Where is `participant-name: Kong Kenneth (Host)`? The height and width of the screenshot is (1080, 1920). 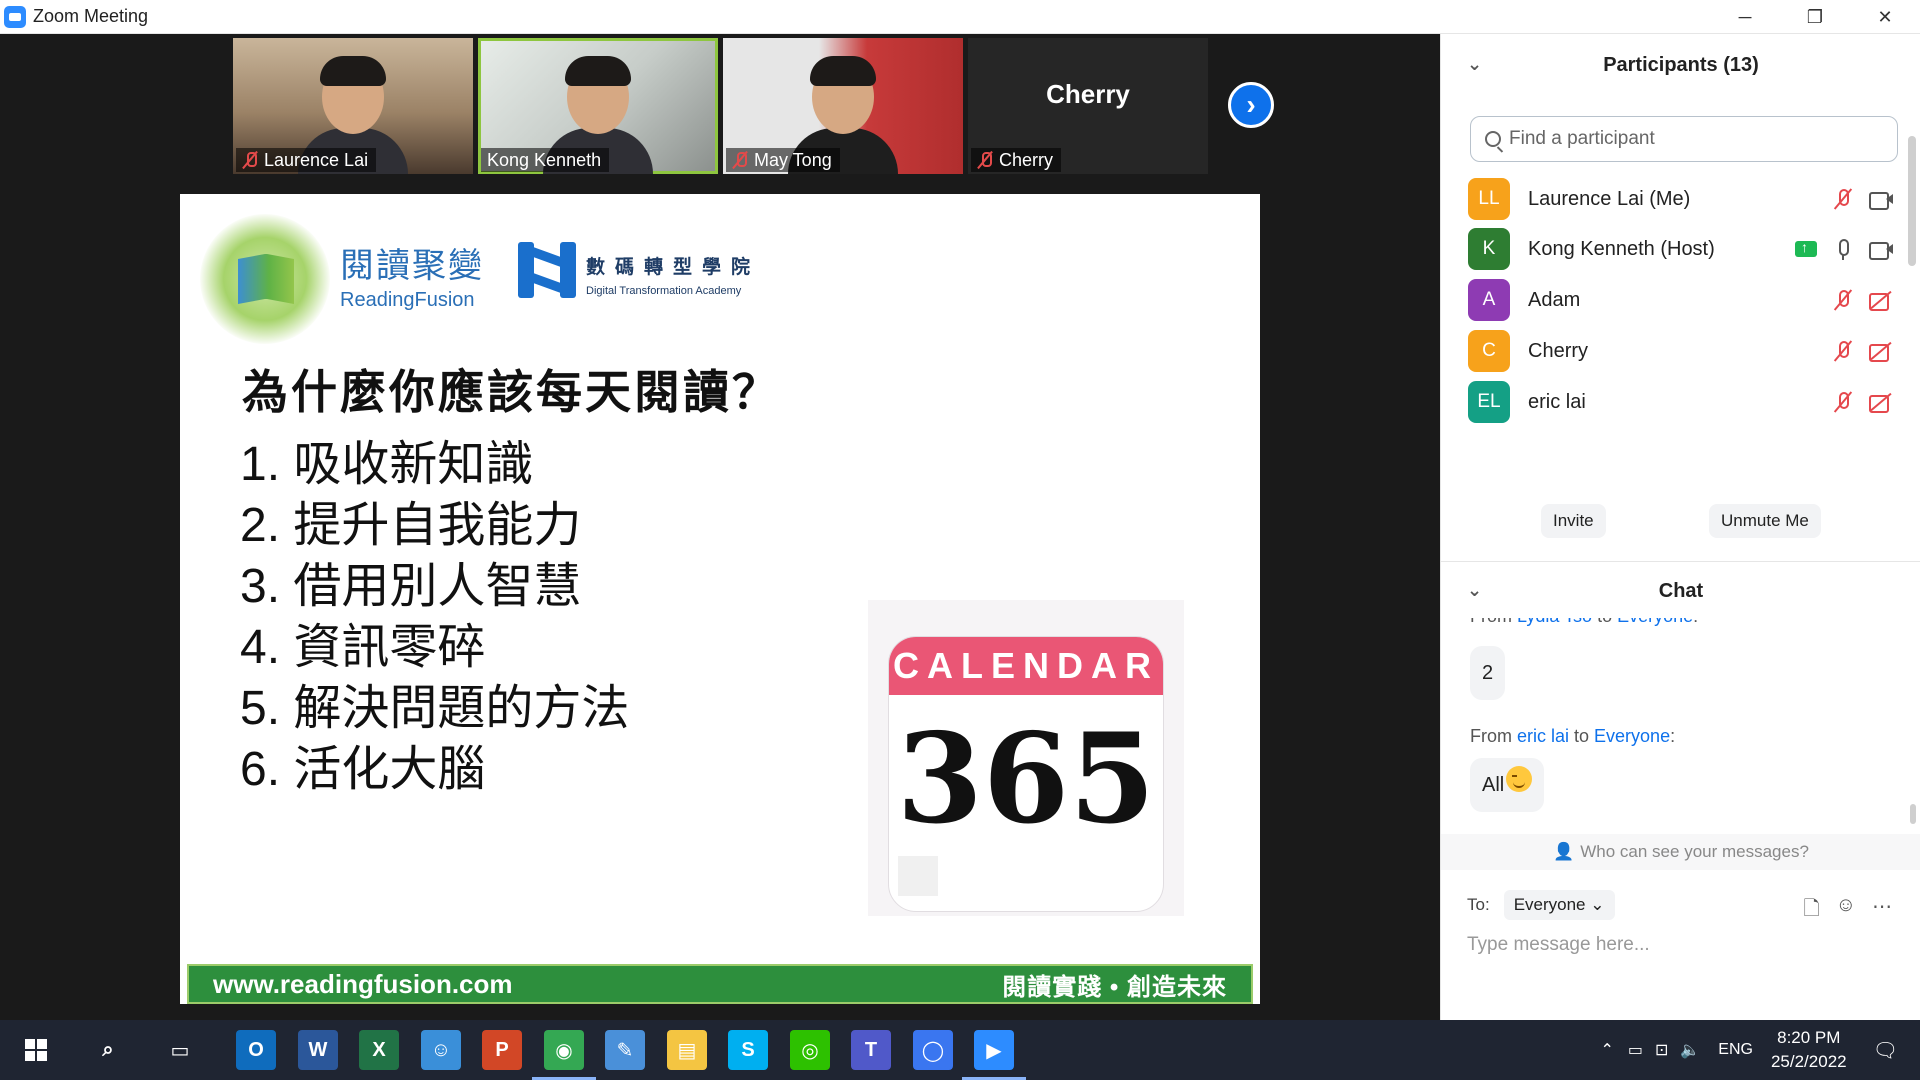 participant-name: Kong Kenneth (Host) is located at coordinates (1621, 248).